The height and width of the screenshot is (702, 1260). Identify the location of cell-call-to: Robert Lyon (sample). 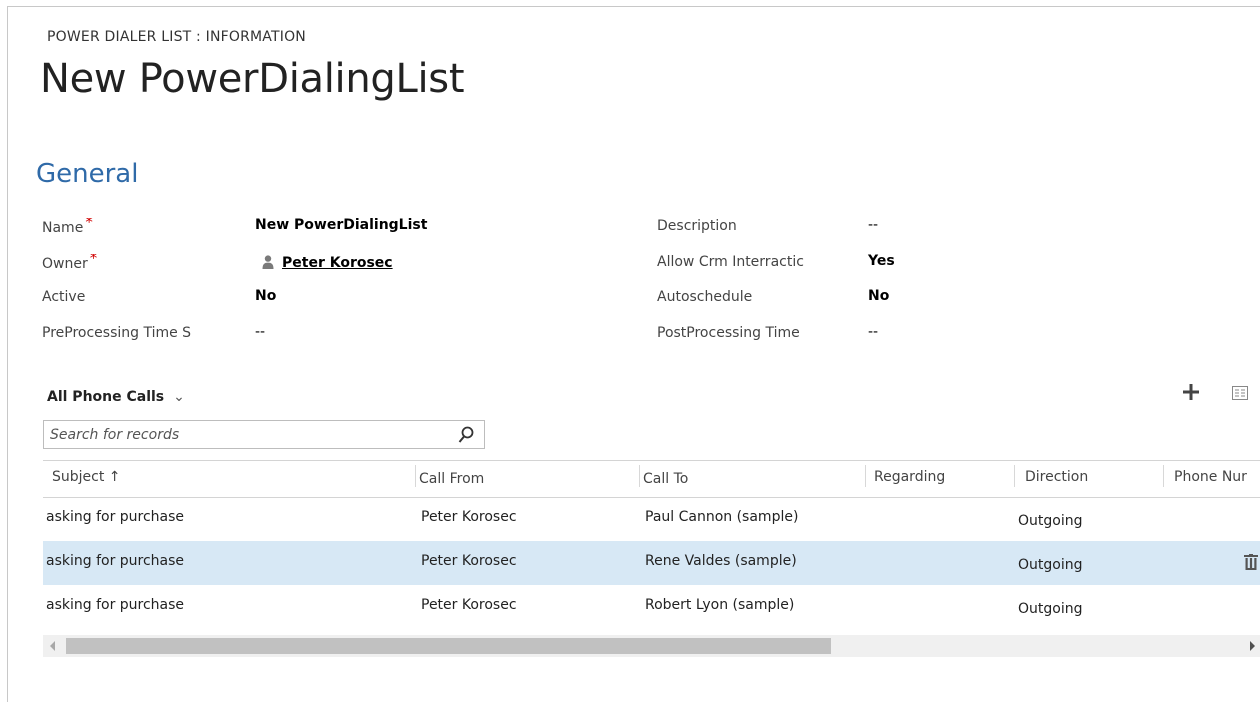
(720, 605).